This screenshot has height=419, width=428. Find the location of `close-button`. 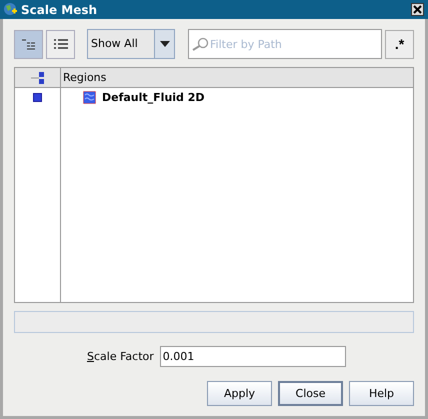

close-button is located at coordinates (417, 9).